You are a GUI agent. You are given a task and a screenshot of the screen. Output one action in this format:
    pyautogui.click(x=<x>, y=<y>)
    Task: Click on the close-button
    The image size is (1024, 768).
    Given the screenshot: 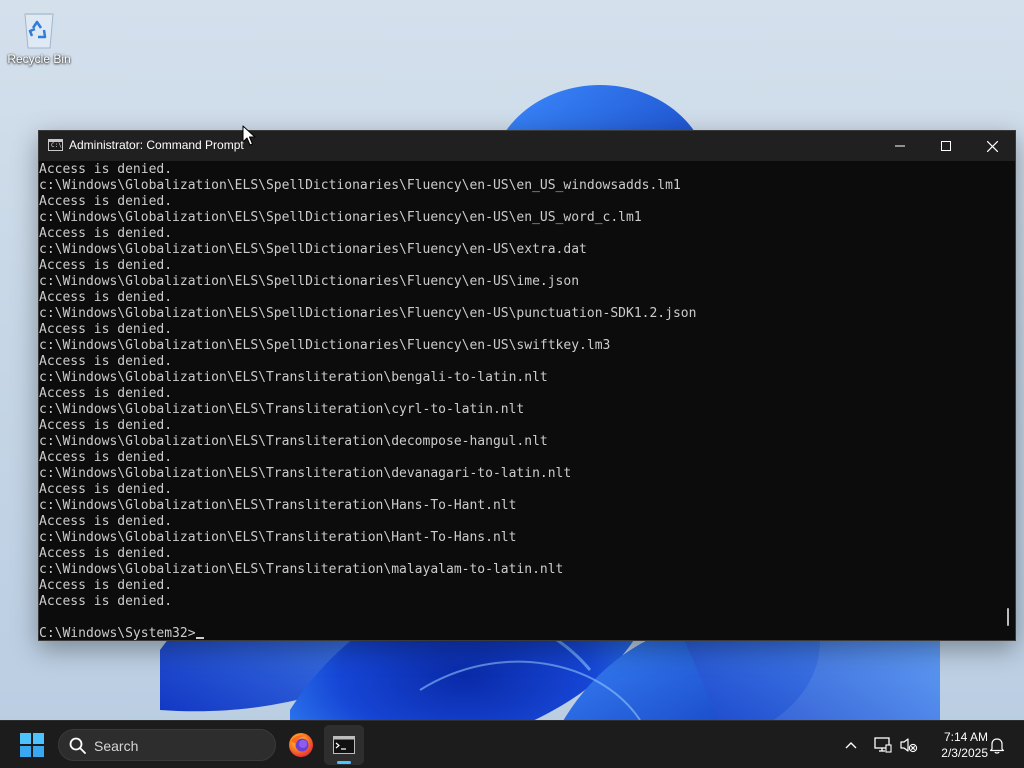 What is the action you would take?
    pyautogui.click(x=992, y=146)
    